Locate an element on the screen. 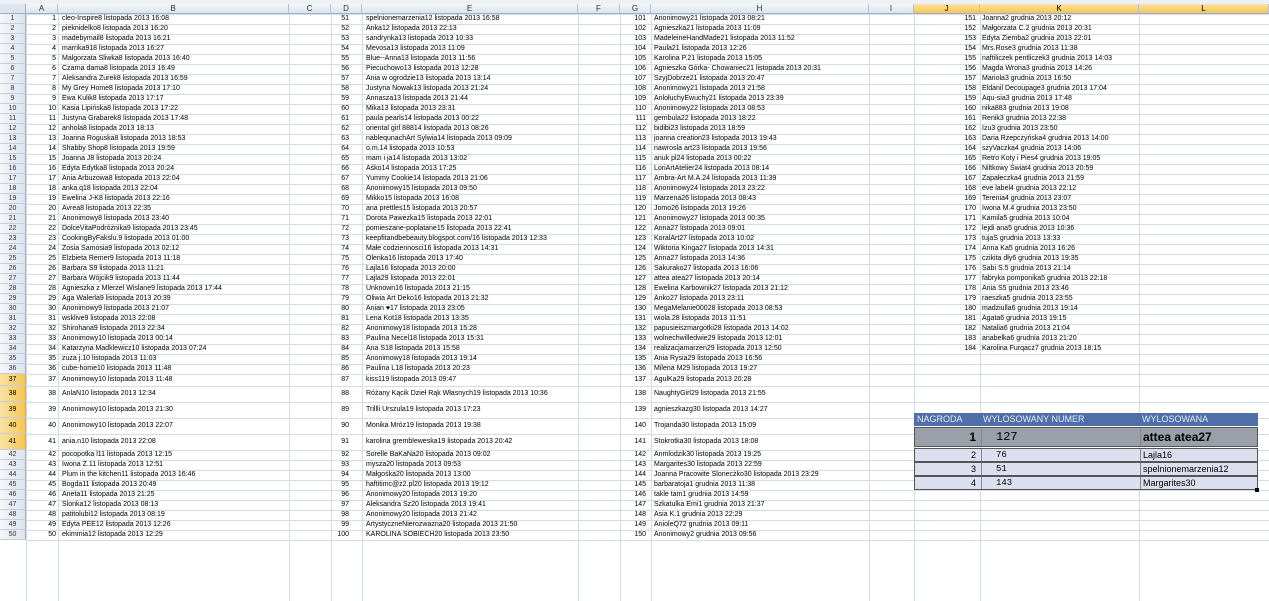 Image resolution: width=1269 pixels, height=601 pixels. entry-name: Zosia Samosia9 listopada 2013 02:12 is located at coordinates (120, 249).